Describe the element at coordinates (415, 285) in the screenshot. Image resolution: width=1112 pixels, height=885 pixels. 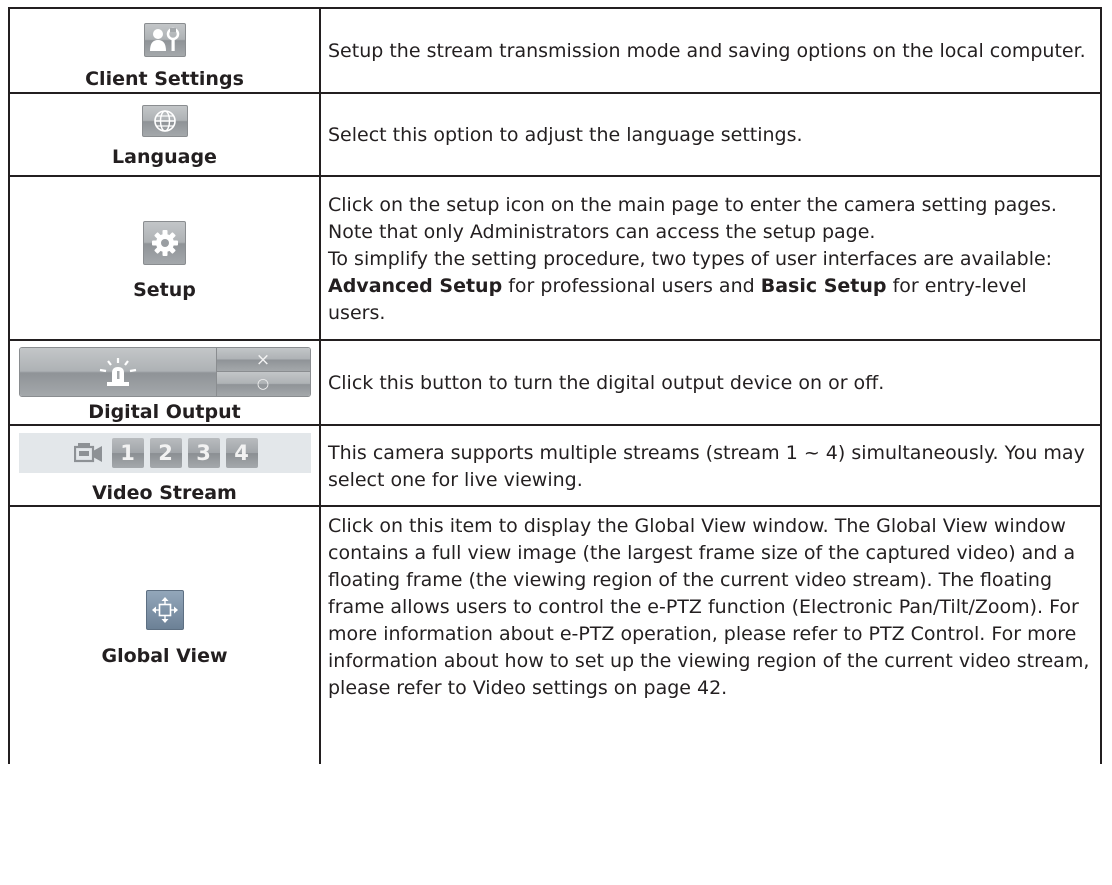
I see `advanced-setup-term: Advanced Setup` at that location.